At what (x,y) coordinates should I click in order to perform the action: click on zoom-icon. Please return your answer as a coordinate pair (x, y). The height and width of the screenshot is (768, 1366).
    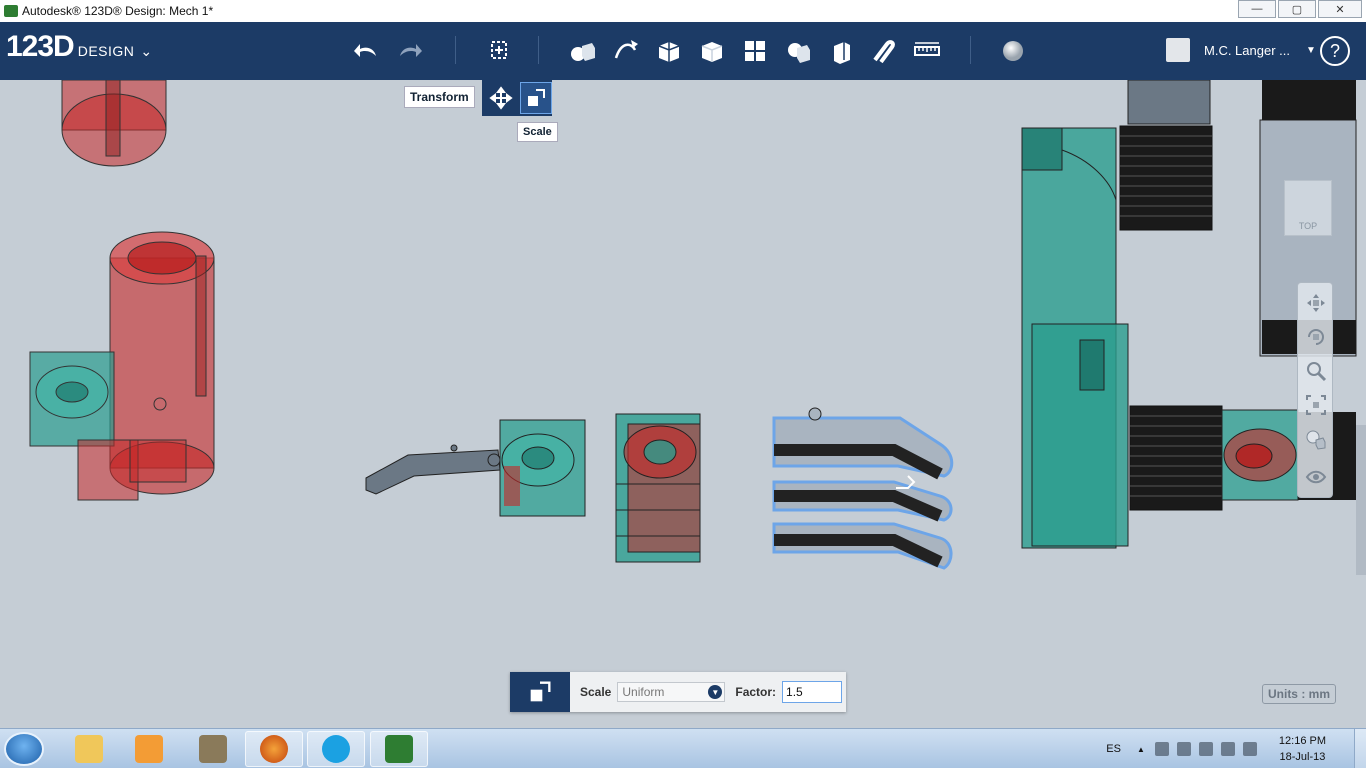
    Looking at the image, I should click on (1317, 372).